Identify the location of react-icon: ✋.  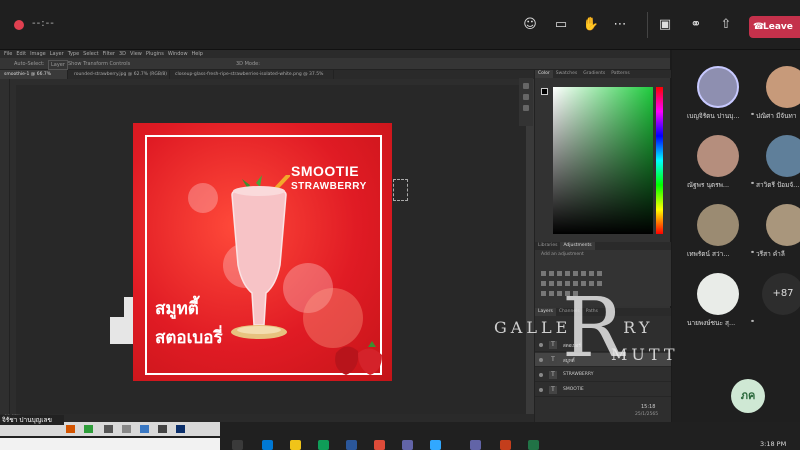
(591, 25).